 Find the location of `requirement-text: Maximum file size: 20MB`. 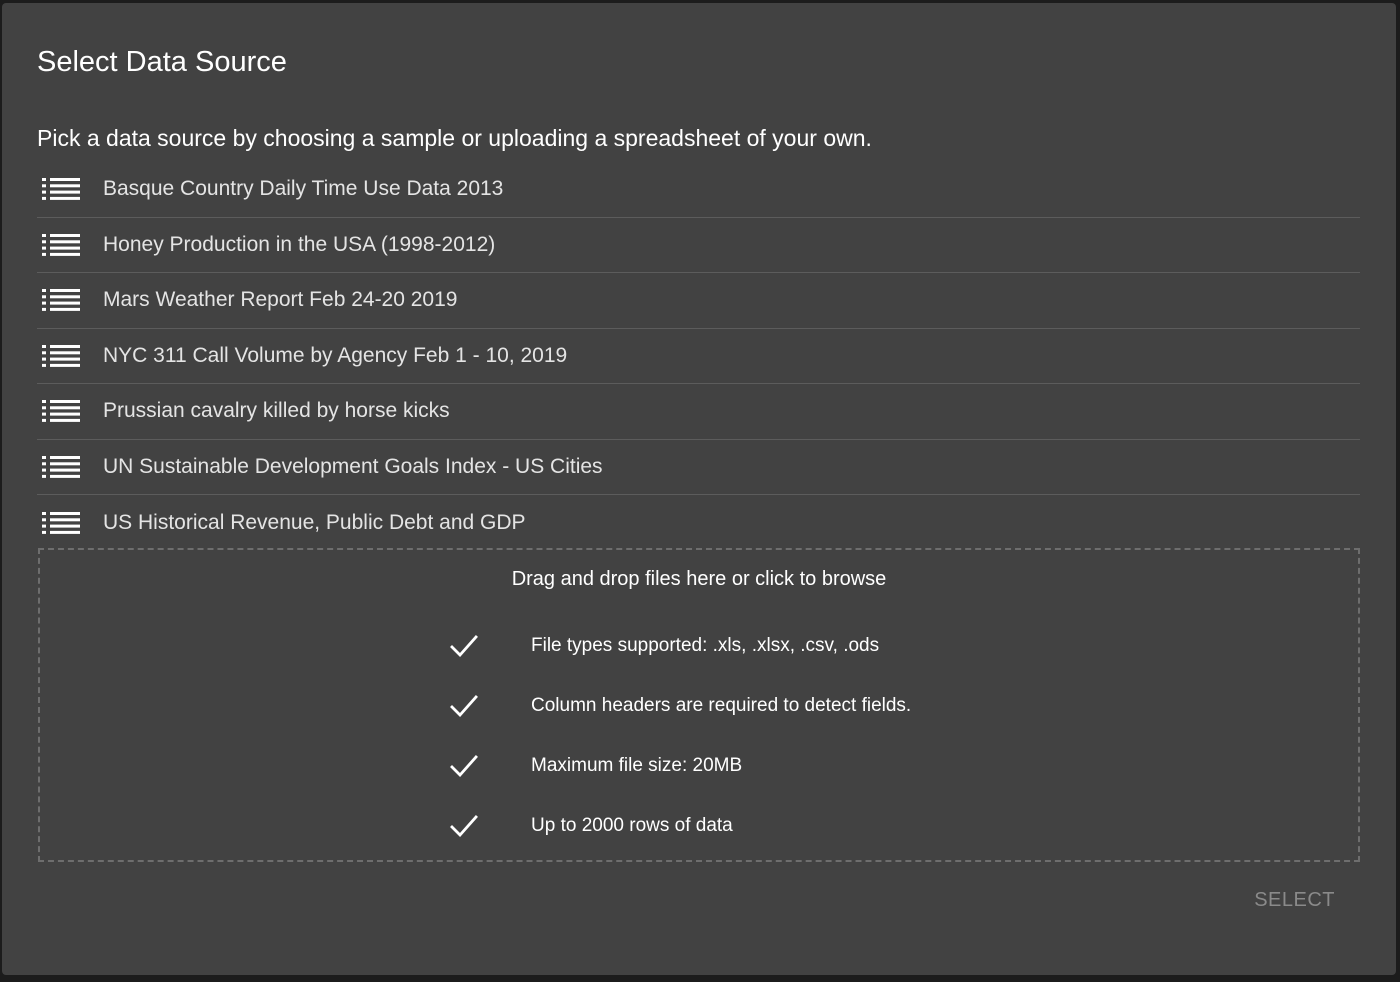

requirement-text: Maximum file size: 20MB is located at coordinates (637, 765).